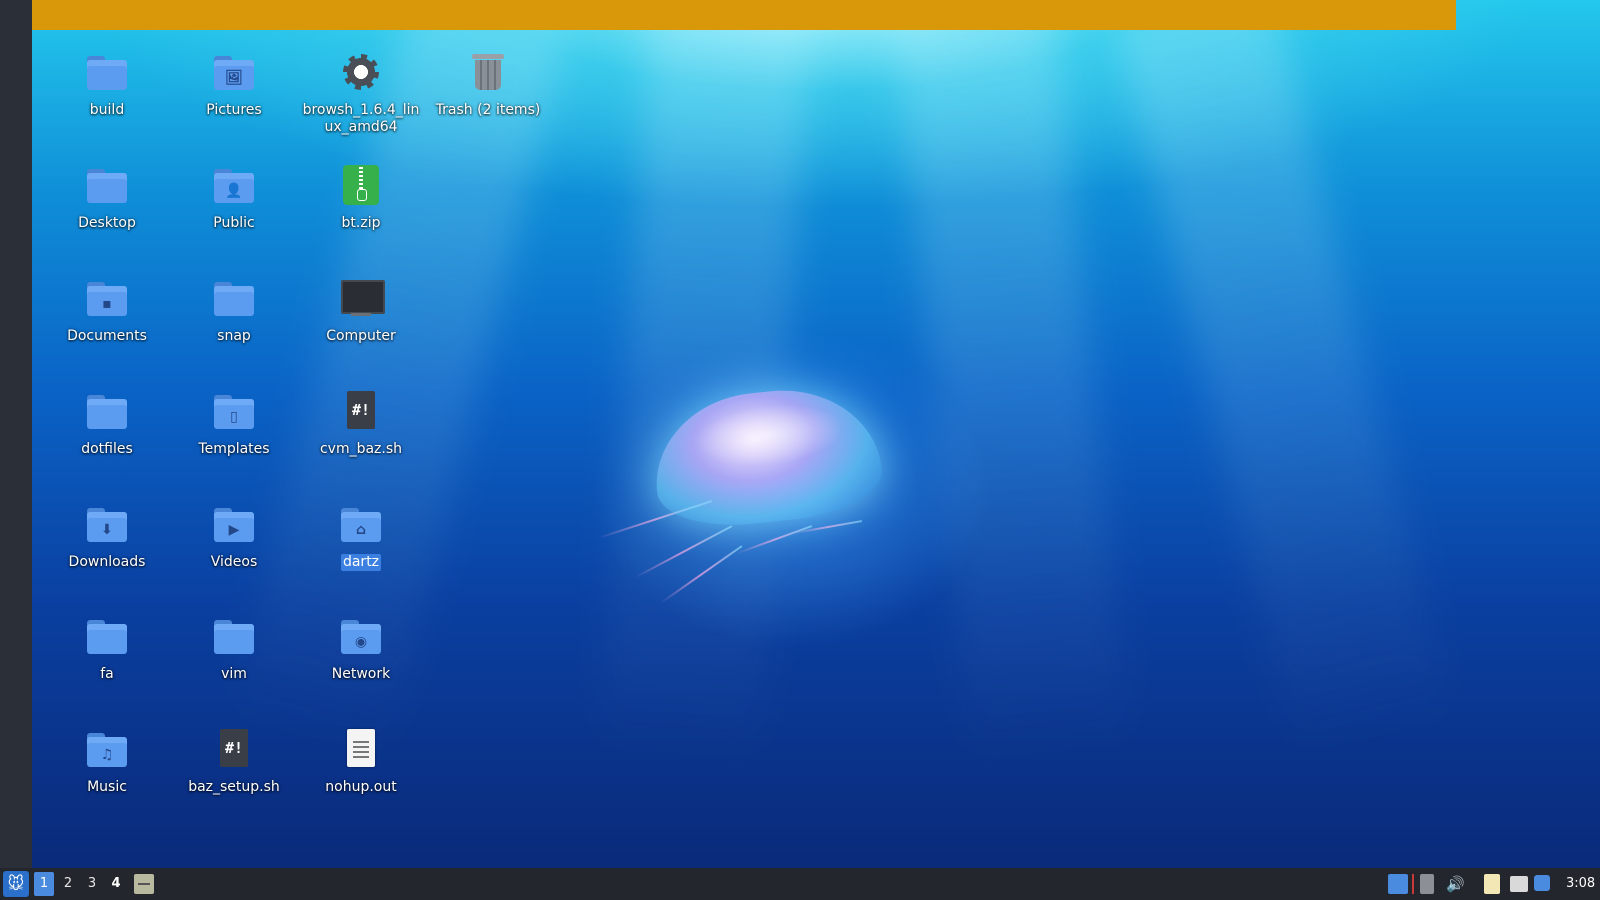 The width and height of the screenshot is (1600, 900). What do you see at coordinates (1427, 884) in the screenshot?
I see `tray-device-icon` at bounding box center [1427, 884].